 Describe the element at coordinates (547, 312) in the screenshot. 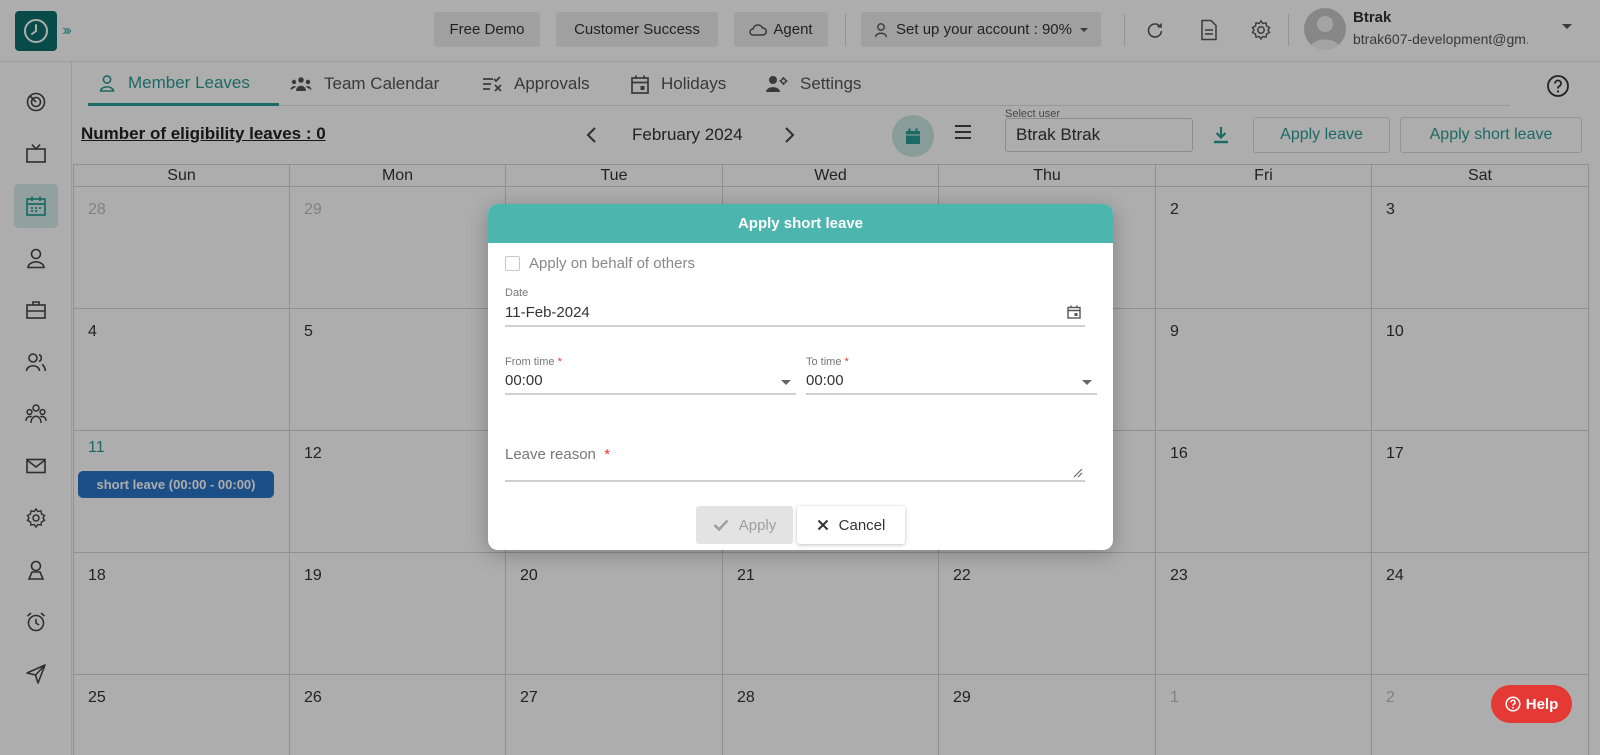

I see `date-input: 11-Feb-2024` at that location.